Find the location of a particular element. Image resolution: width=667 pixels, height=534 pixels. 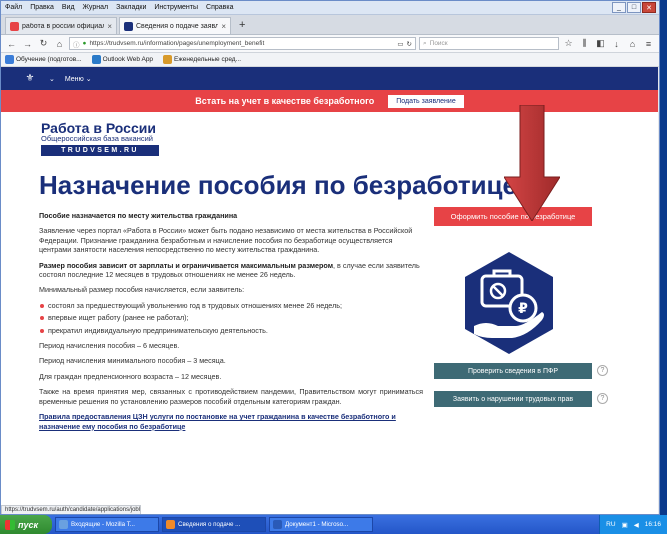

menu-label: Меню is located at coordinates (74, 79).